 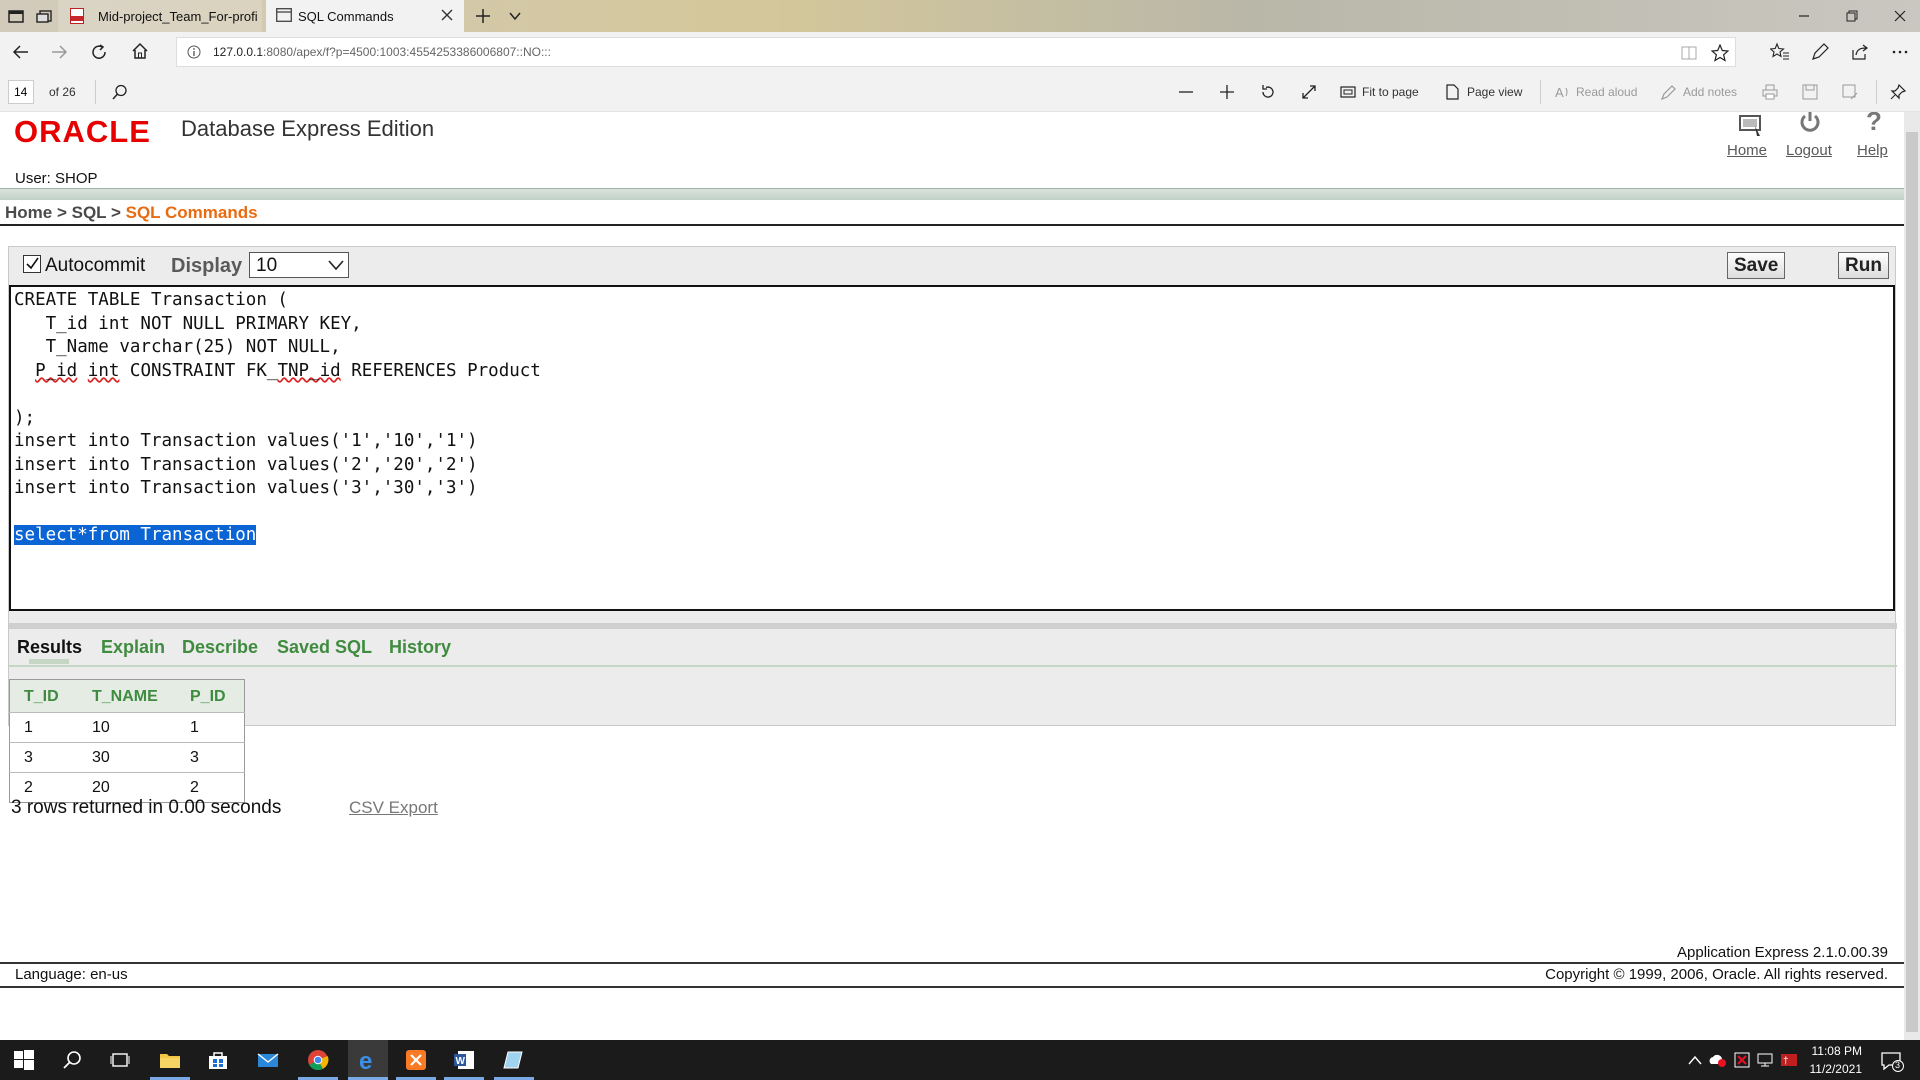 I want to click on tab-results: Results, so click(x=49, y=647).